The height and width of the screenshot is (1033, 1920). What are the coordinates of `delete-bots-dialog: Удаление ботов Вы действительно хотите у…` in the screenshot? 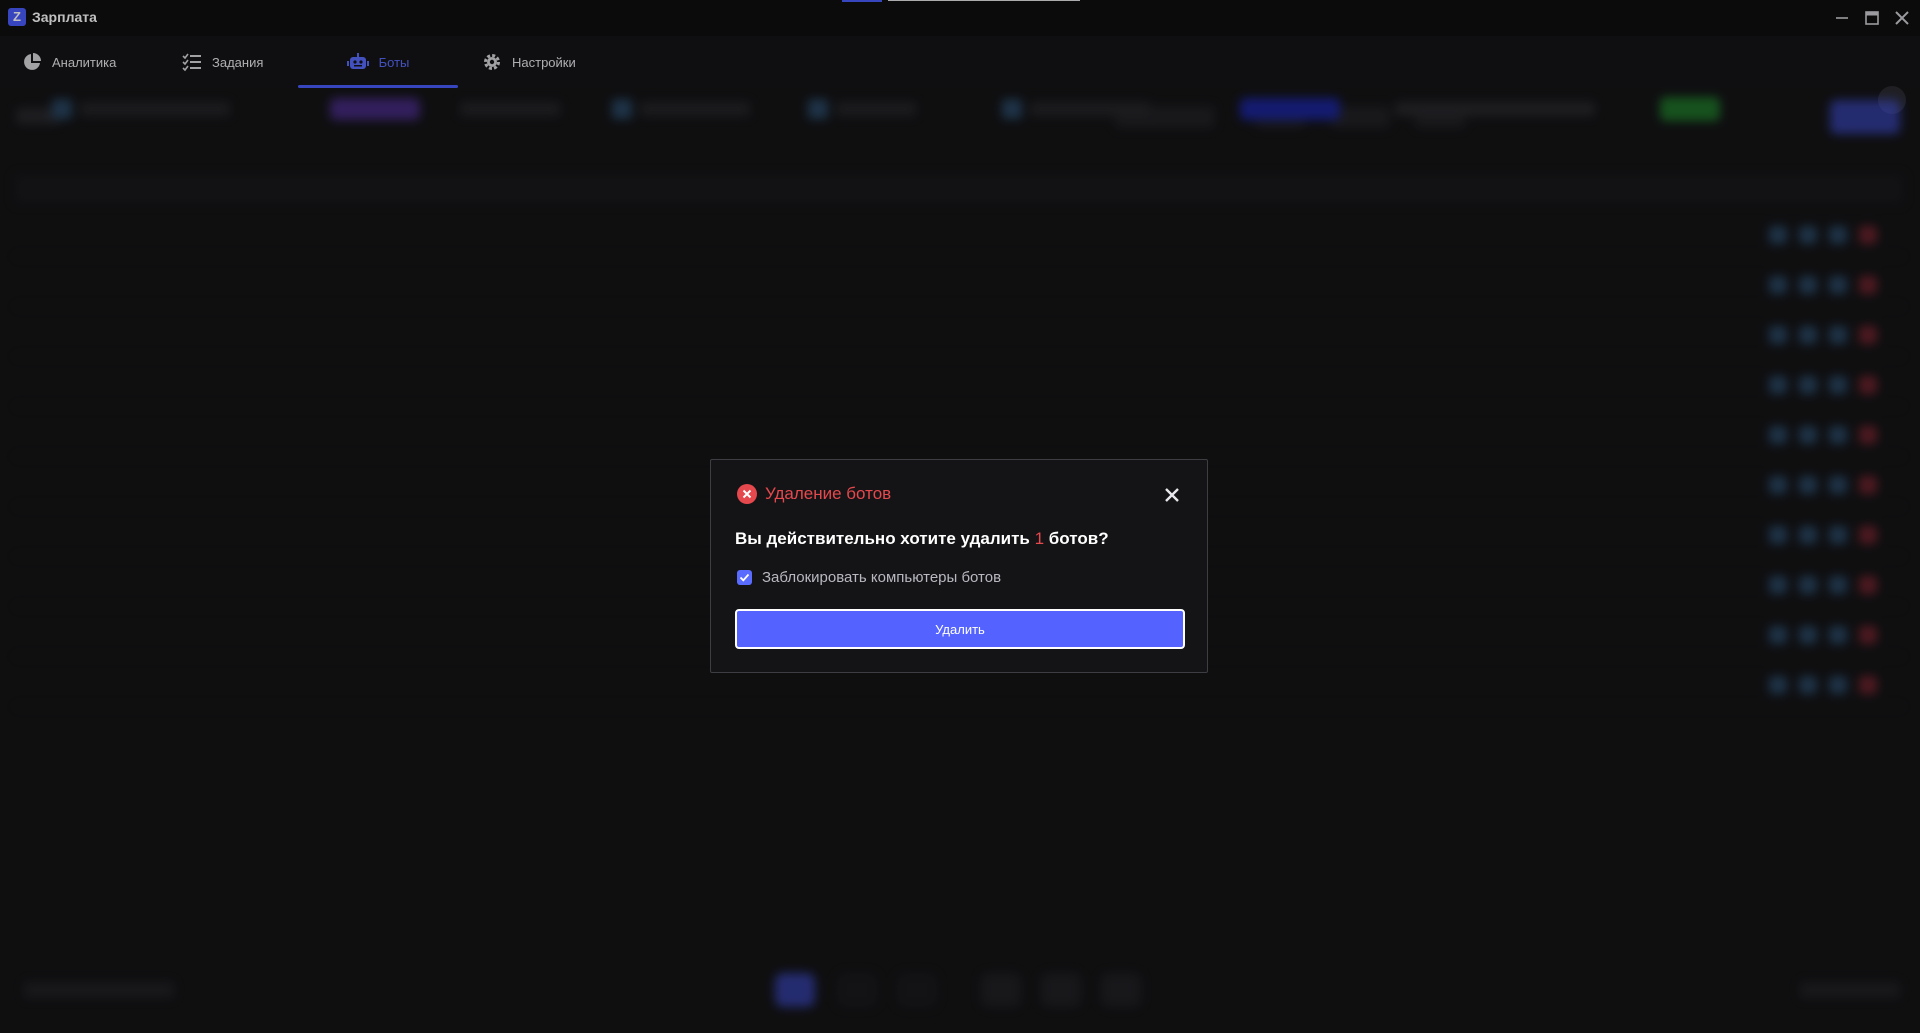 It's located at (959, 566).